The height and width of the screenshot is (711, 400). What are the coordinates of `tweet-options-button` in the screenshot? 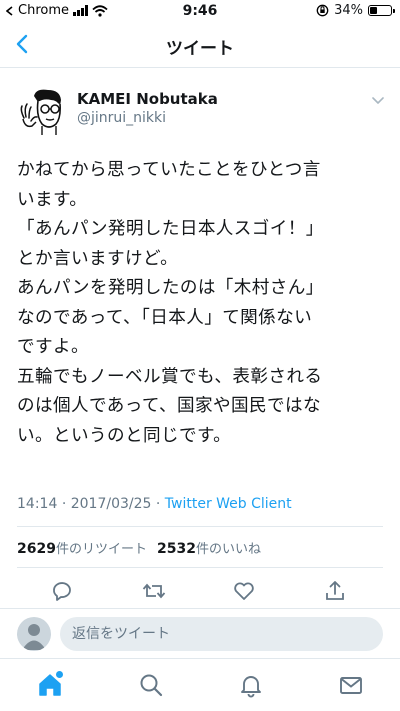 It's located at (378, 100).